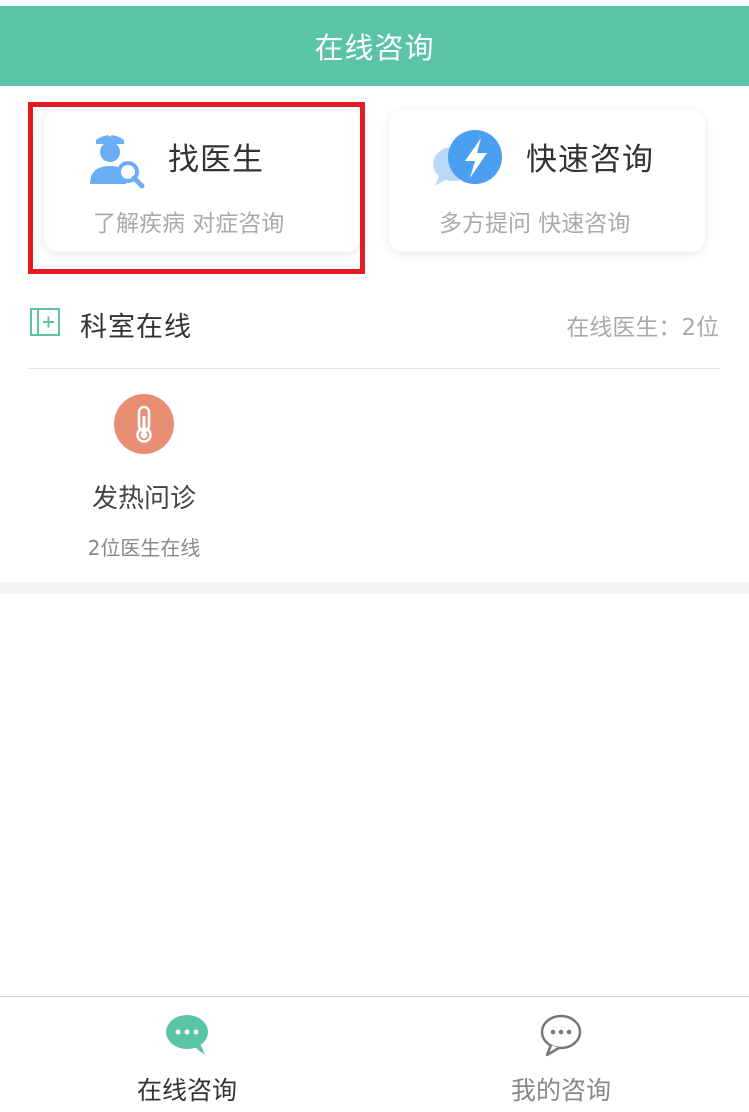  Describe the element at coordinates (535, 224) in the screenshot. I see `quick-consult-subtitle: 多方提问 快速咨询` at that location.